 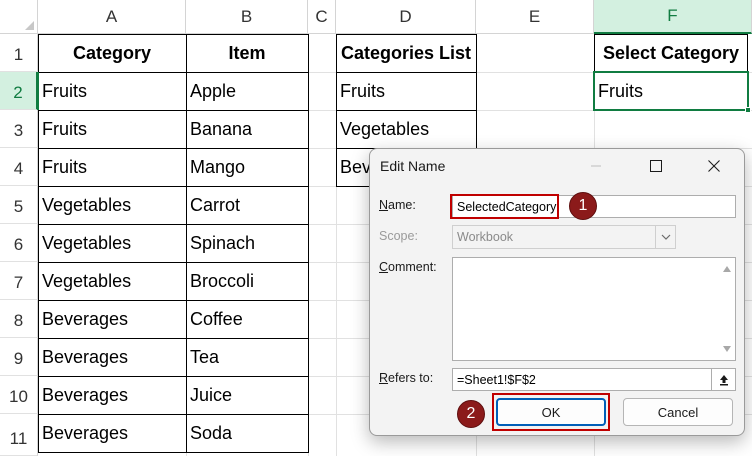 What do you see at coordinates (671, 91) in the screenshot?
I see `active-cell-outline` at bounding box center [671, 91].